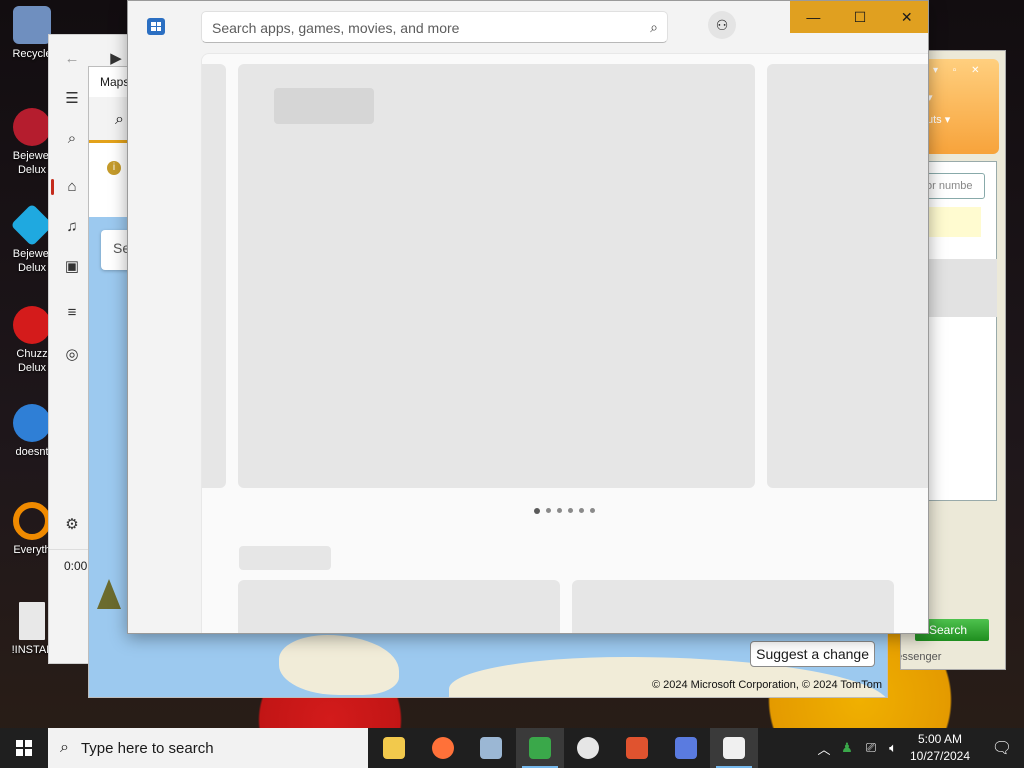  What do you see at coordinates (156, 26) in the screenshot?
I see `store-logo-icon` at bounding box center [156, 26].